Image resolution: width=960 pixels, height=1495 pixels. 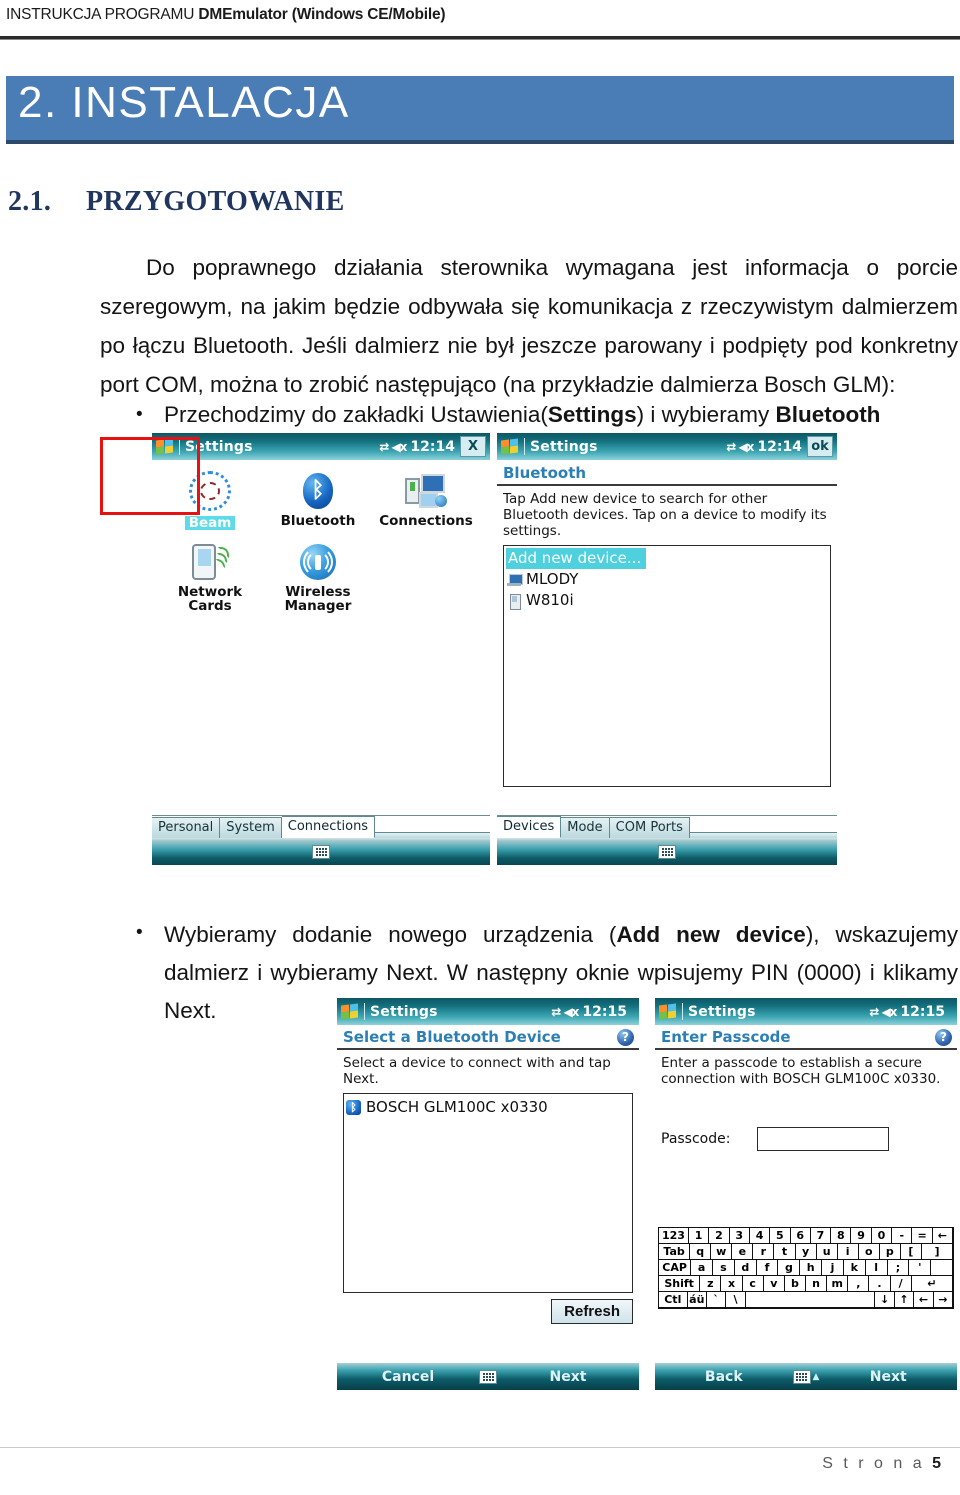 I want to click on key-m: m, so click(x=837, y=1283).